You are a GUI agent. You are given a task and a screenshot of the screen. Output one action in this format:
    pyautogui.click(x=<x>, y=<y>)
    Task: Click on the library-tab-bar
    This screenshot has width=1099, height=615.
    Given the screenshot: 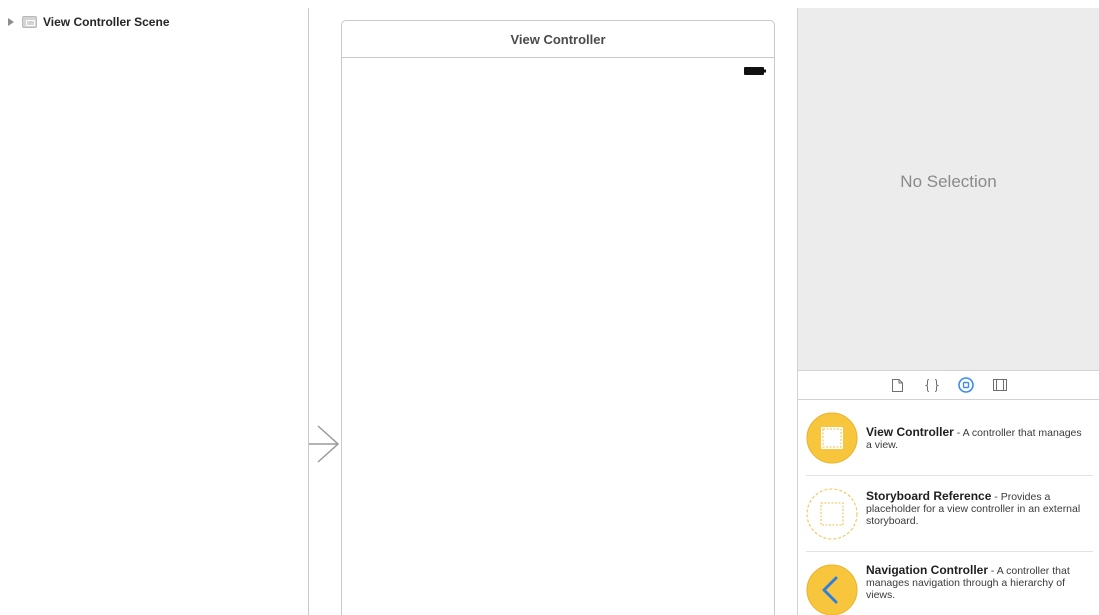 What is the action you would take?
    pyautogui.click(x=948, y=385)
    